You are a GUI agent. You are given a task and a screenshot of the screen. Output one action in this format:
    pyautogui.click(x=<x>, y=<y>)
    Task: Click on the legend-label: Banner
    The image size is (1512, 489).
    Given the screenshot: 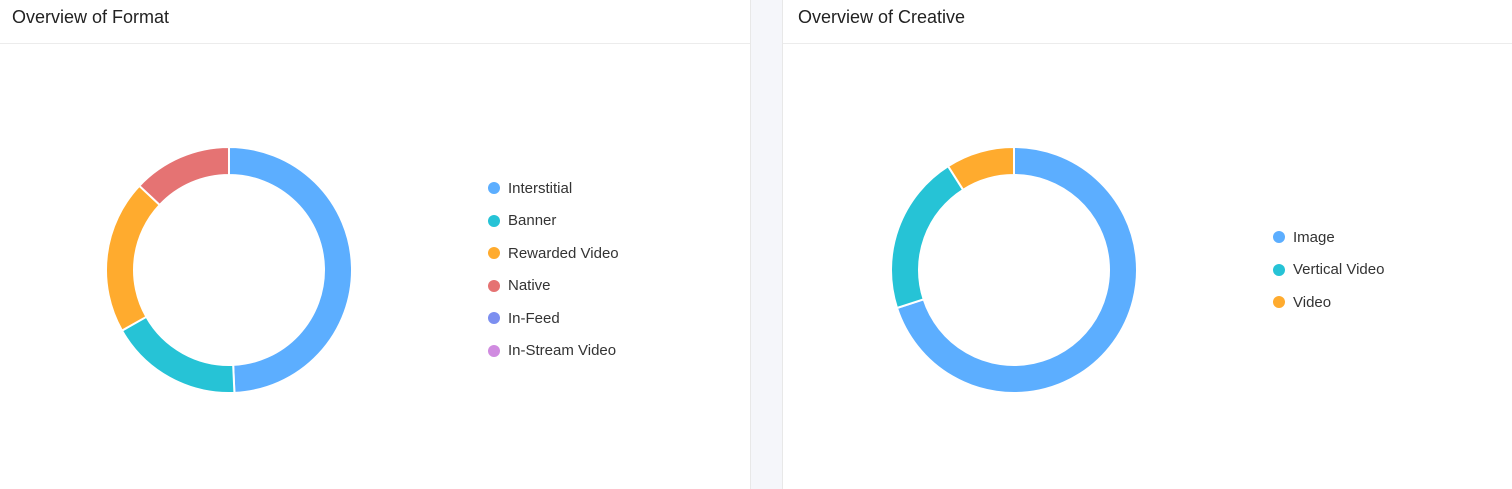 What is the action you would take?
    pyautogui.click(x=532, y=221)
    